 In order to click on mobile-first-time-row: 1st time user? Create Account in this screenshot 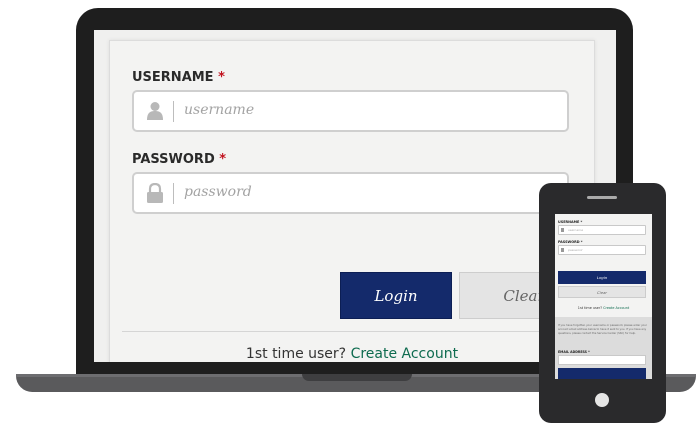, I will do `click(603, 308)`.